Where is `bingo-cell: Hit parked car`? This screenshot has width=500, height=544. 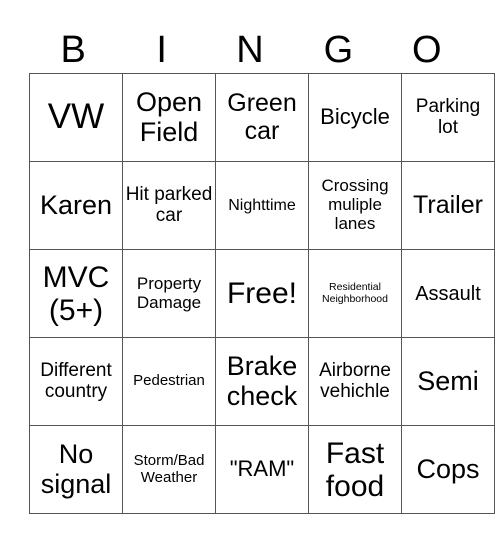 bingo-cell: Hit parked car is located at coordinates (169, 205).